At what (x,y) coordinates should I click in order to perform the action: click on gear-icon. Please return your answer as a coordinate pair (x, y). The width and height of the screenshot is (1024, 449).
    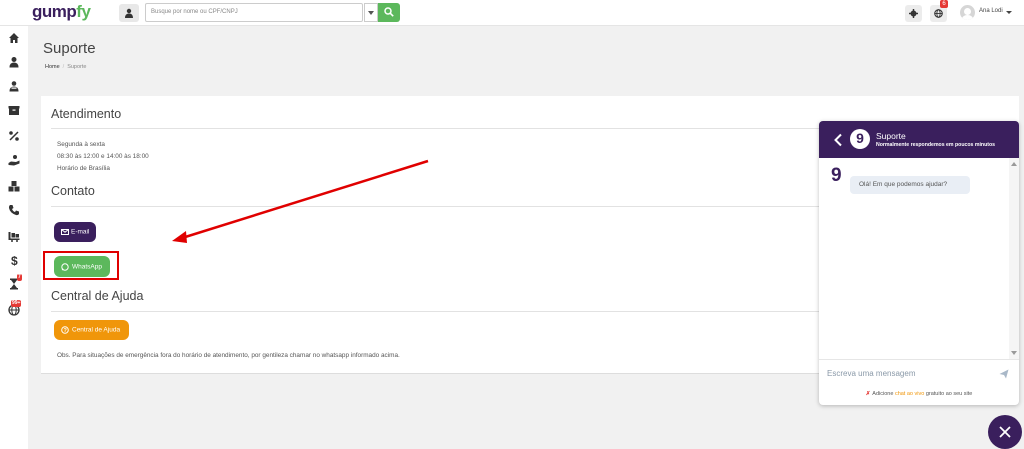
    Looking at the image, I should click on (913, 13).